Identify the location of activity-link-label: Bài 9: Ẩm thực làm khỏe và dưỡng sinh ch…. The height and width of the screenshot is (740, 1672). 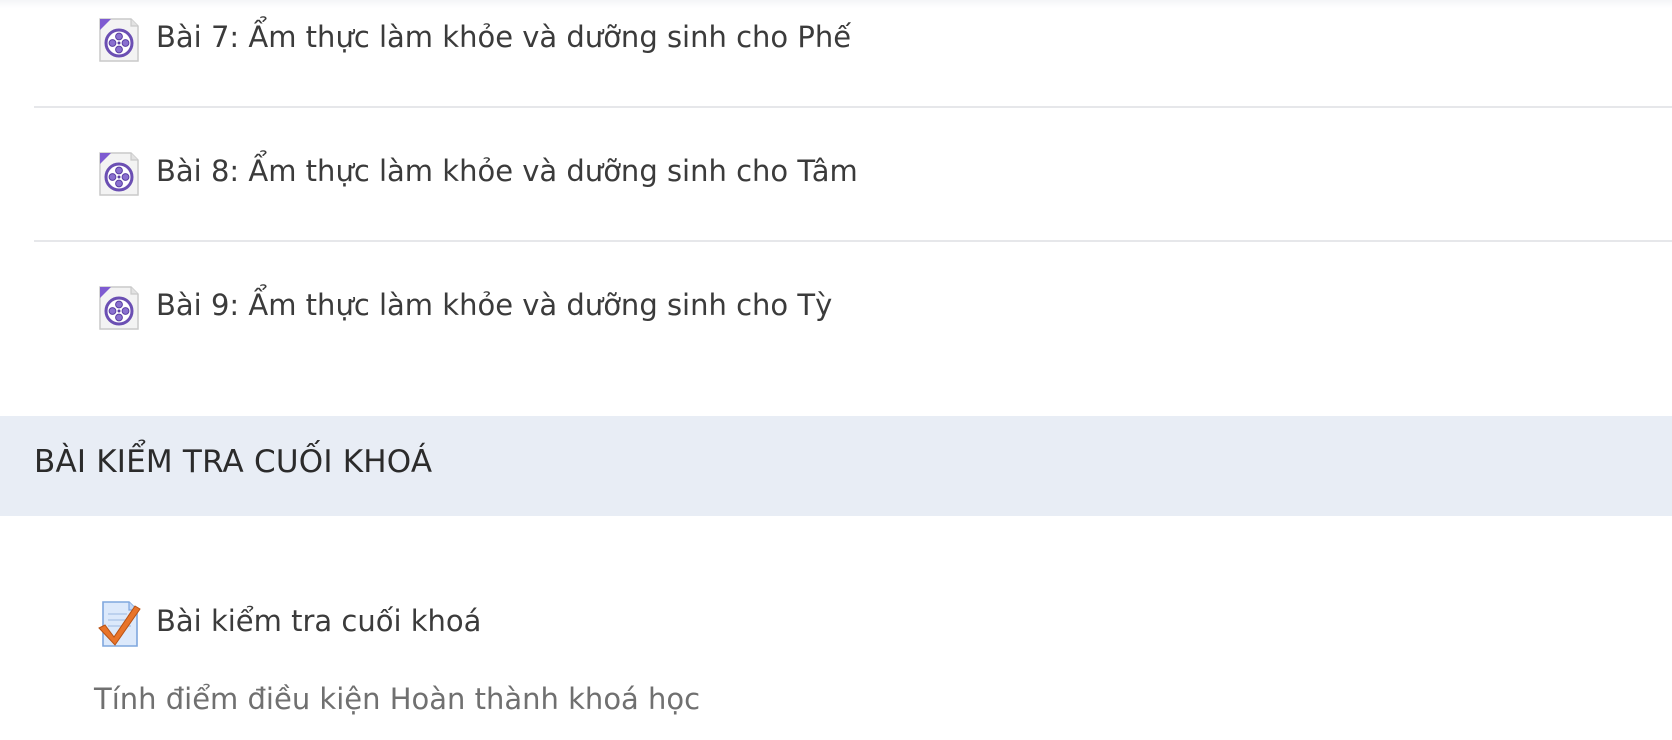
(494, 305).